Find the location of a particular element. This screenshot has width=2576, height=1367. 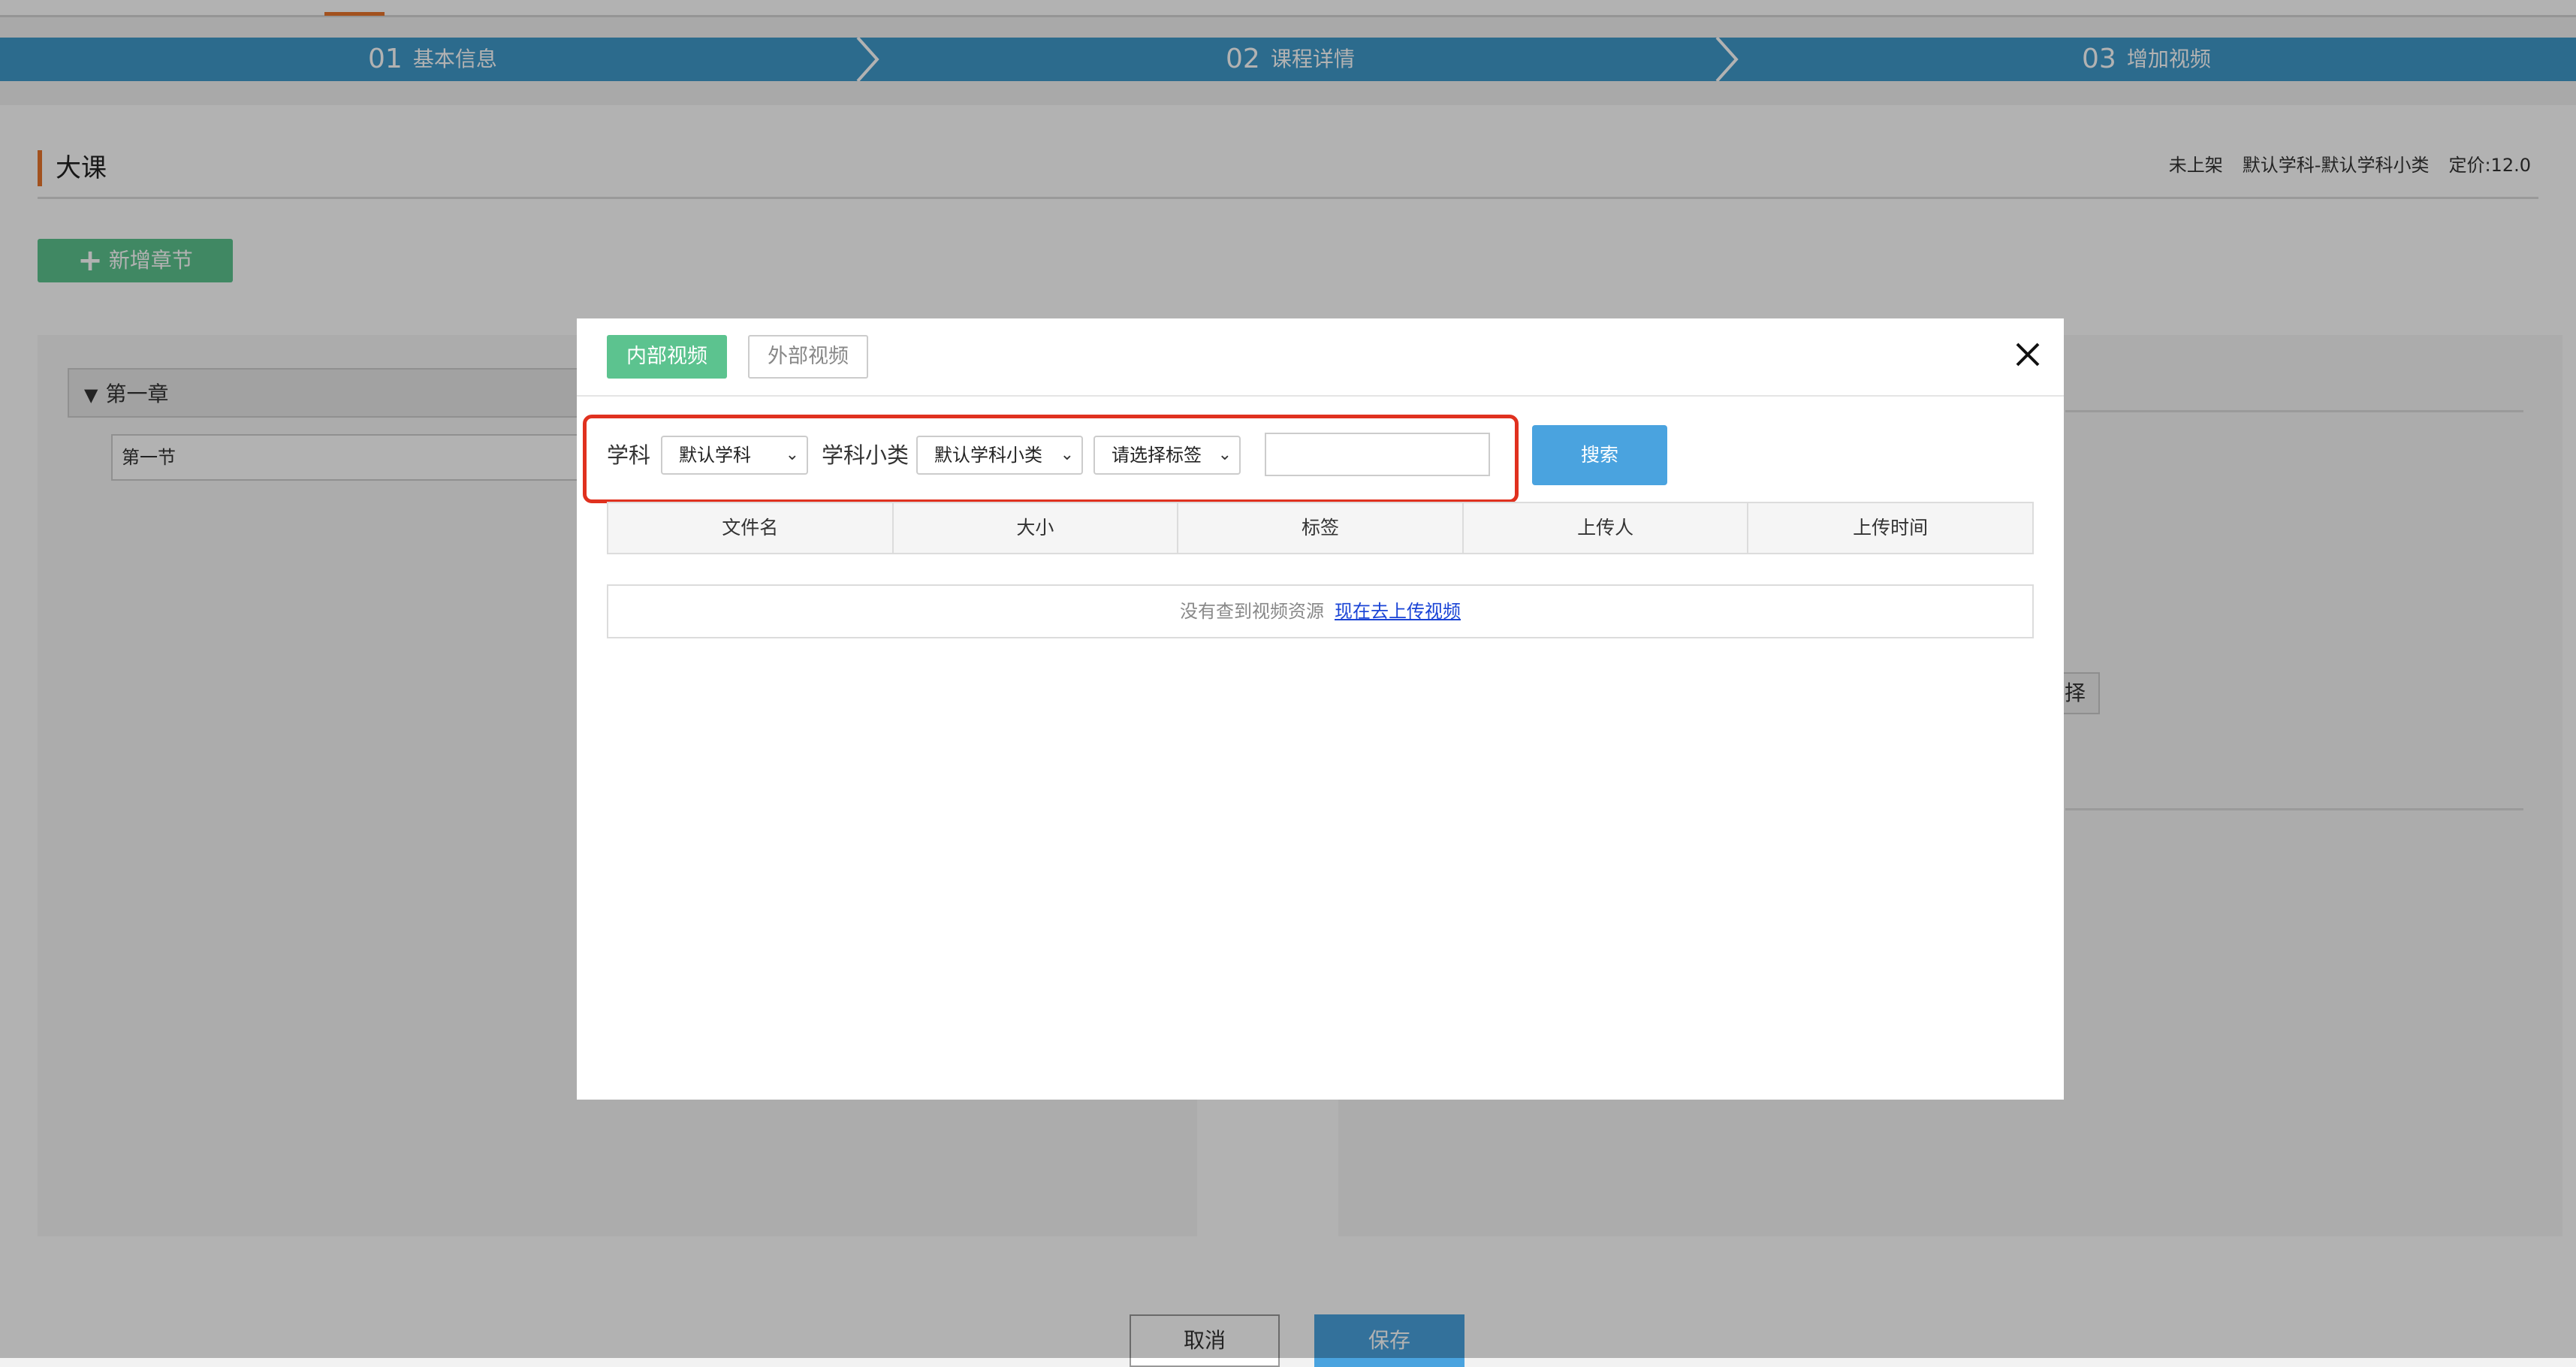

column-header-upload-time: 上传时间 is located at coordinates (1890, 528).